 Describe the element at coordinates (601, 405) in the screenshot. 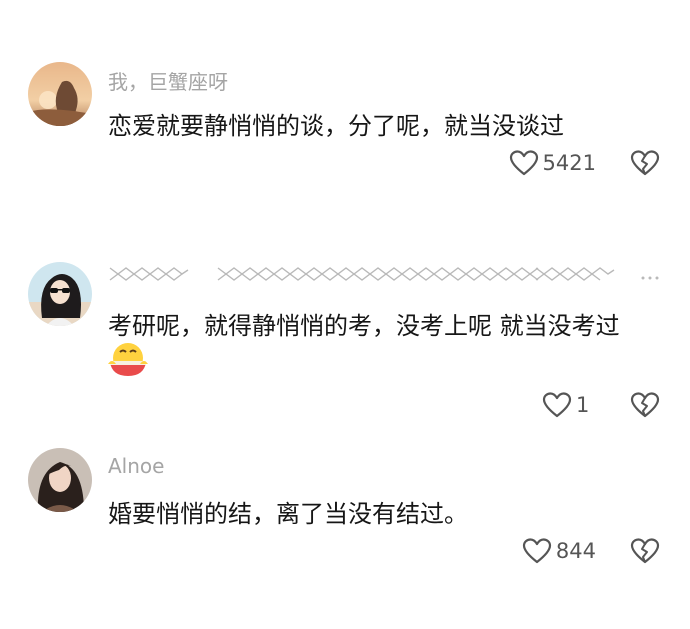

I see `comment-actions: 1` at that location.